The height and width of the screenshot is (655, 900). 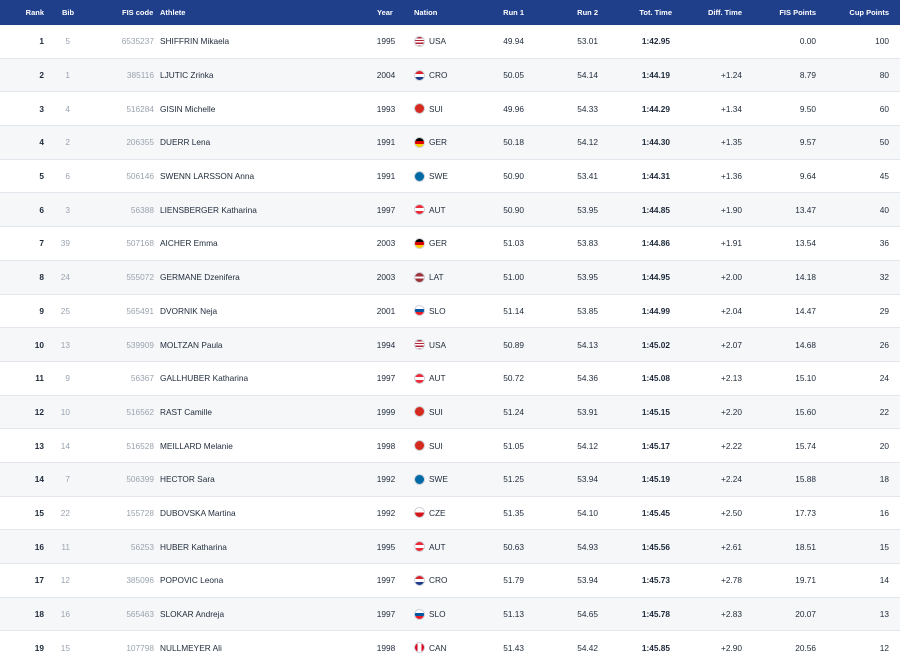 I want to click on year-cell: 1991, so click(x=386, y=142).